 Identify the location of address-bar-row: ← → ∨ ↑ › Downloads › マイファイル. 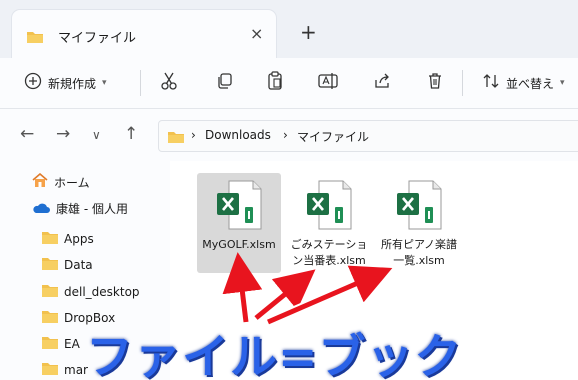
(289, 135).